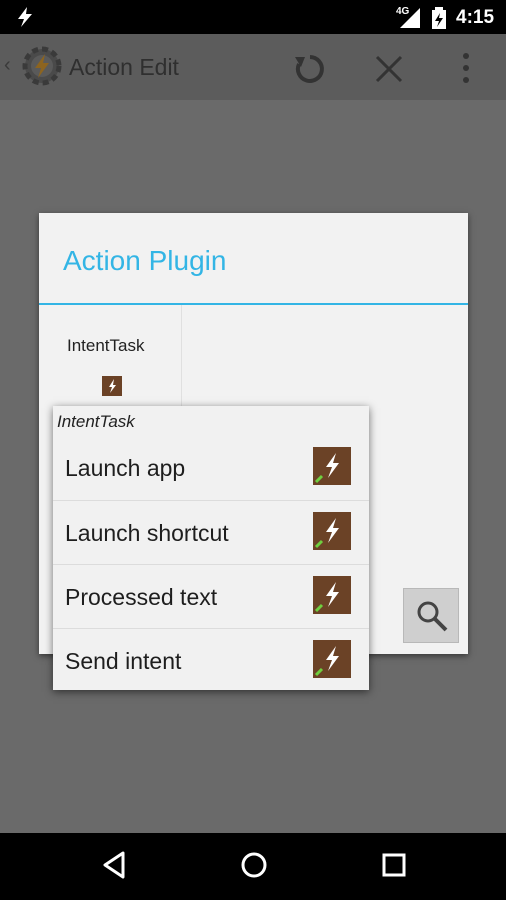 This screenshot has height=900, width=506. I want to click on menu-item-label: Launch shortcut, so click(147, 533).